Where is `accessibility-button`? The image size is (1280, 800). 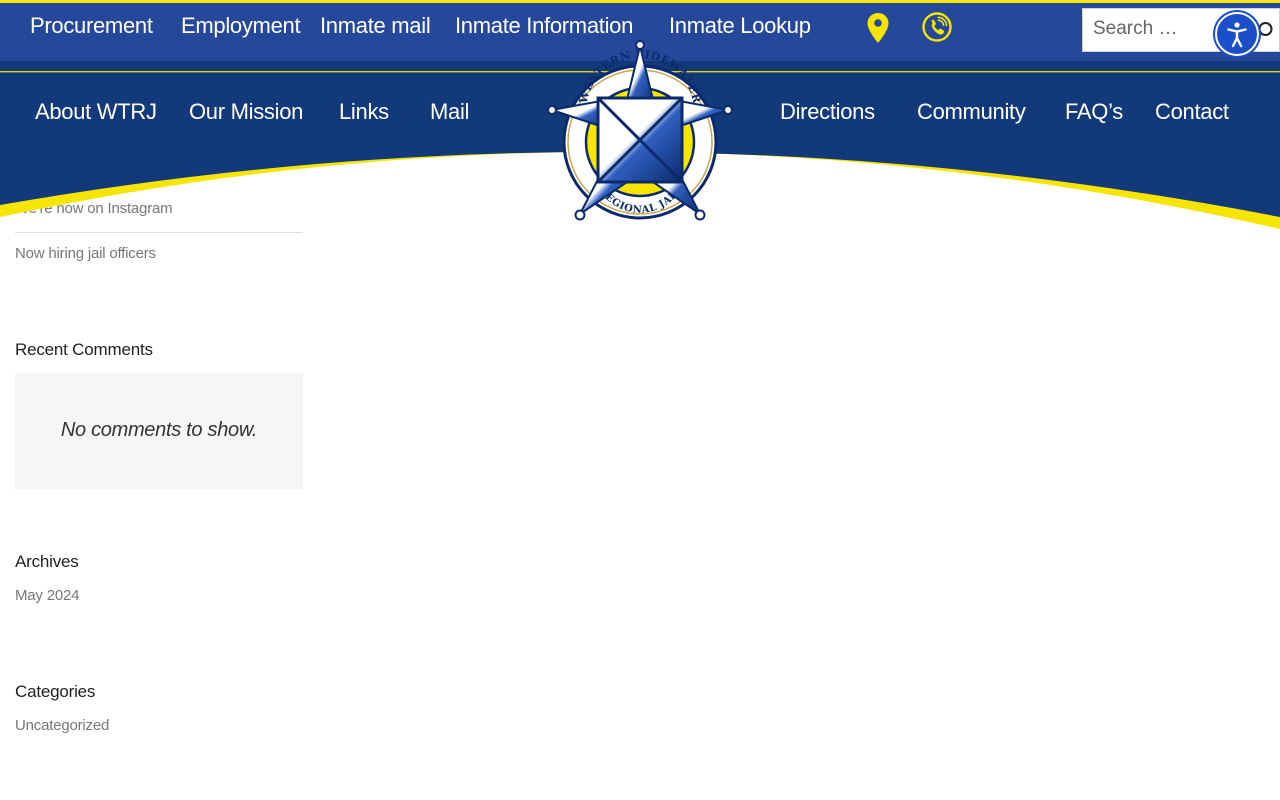 accessibility-button is located at coordinates (1237, 34).